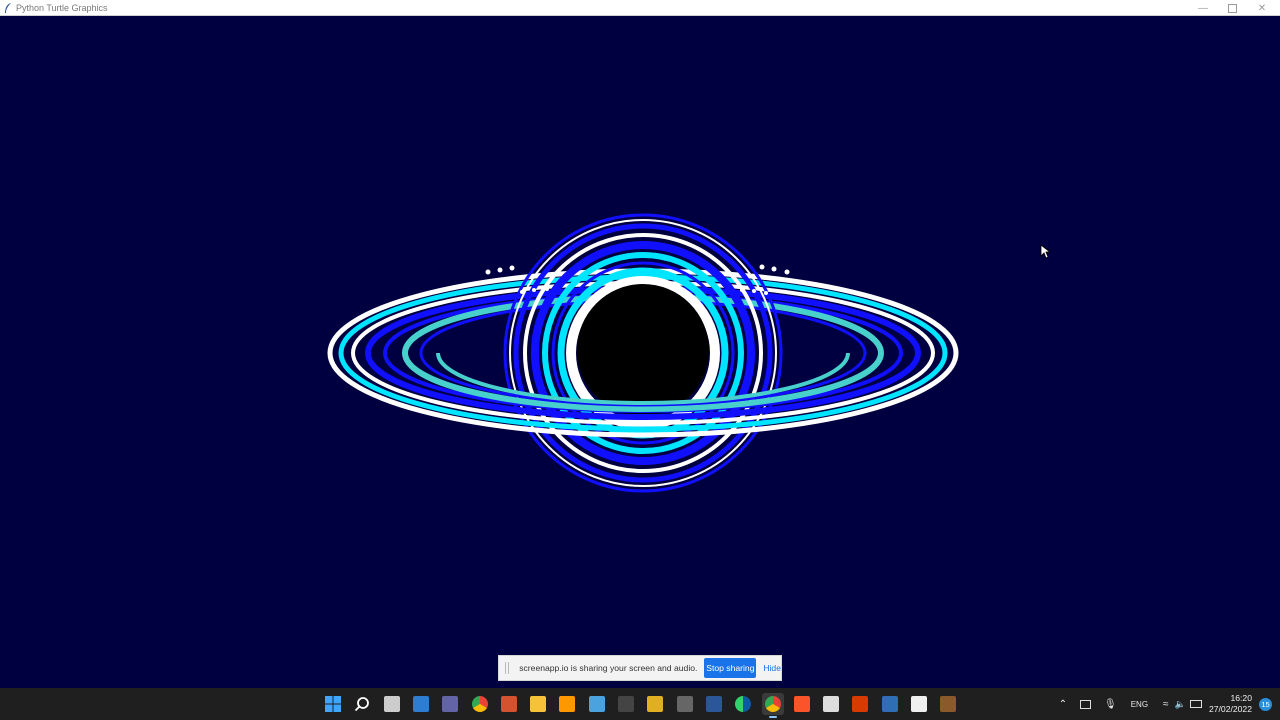 The image size is (1280, 720). I want to click on battery-icon, so click(1195, 704).